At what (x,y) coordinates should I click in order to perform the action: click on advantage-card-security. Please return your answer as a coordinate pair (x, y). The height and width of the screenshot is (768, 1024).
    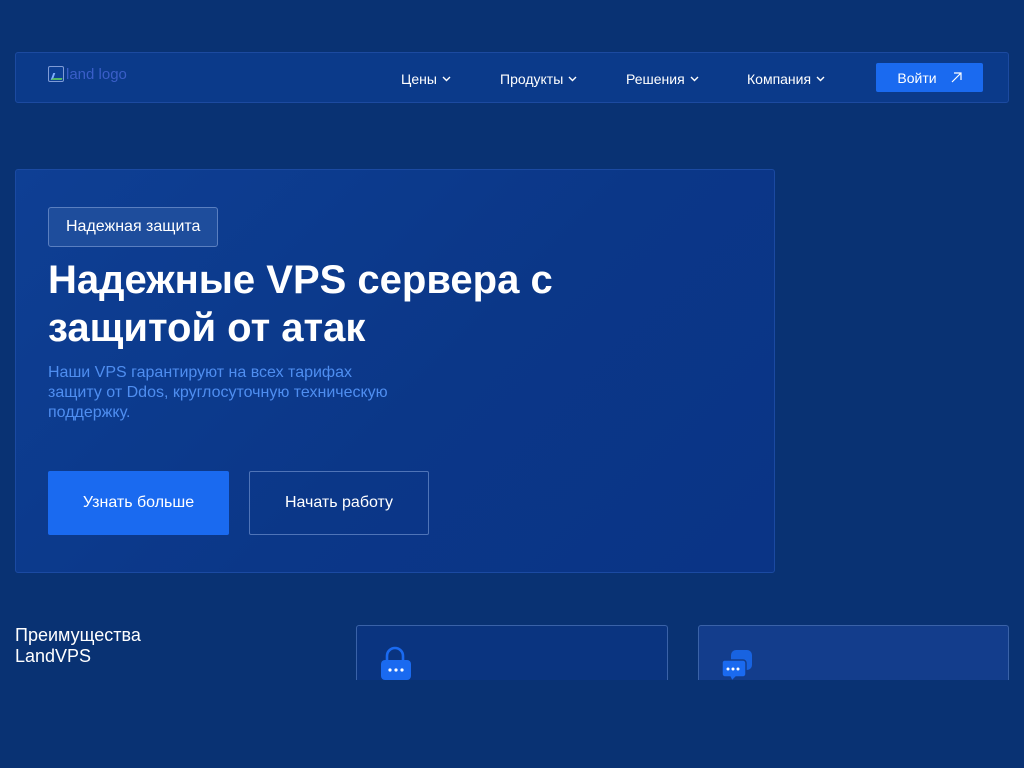
    Looking at the image, I should click on (512, 652).